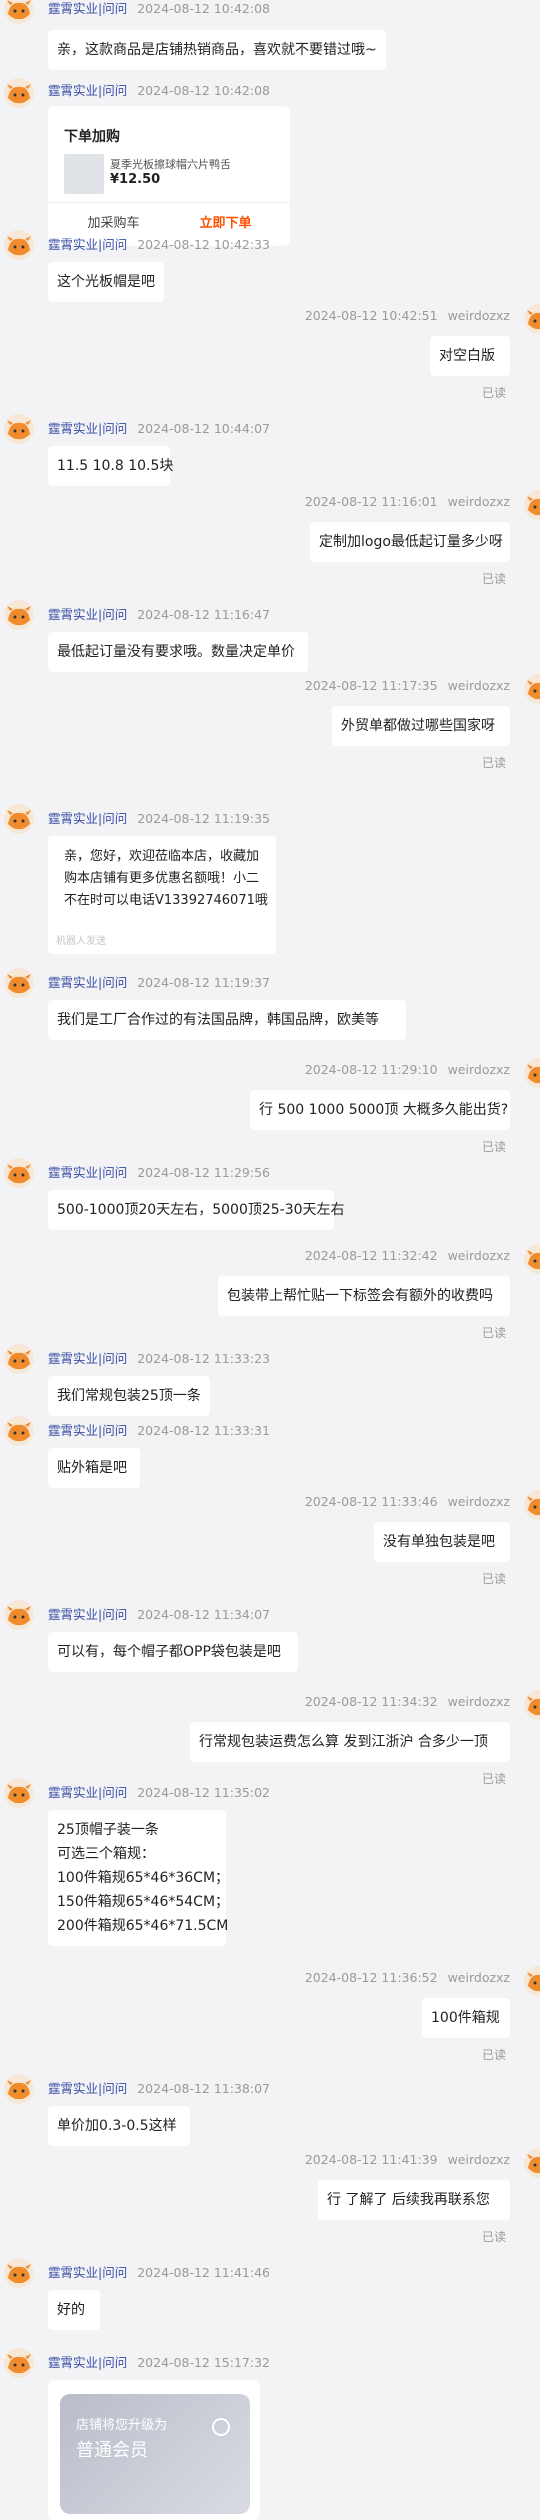 Image resolution: width=540 pixels, height=2520 pixels. I want to click on message-line: 最低起订量没有要求哦。数量决定单价, so click(176, 652).